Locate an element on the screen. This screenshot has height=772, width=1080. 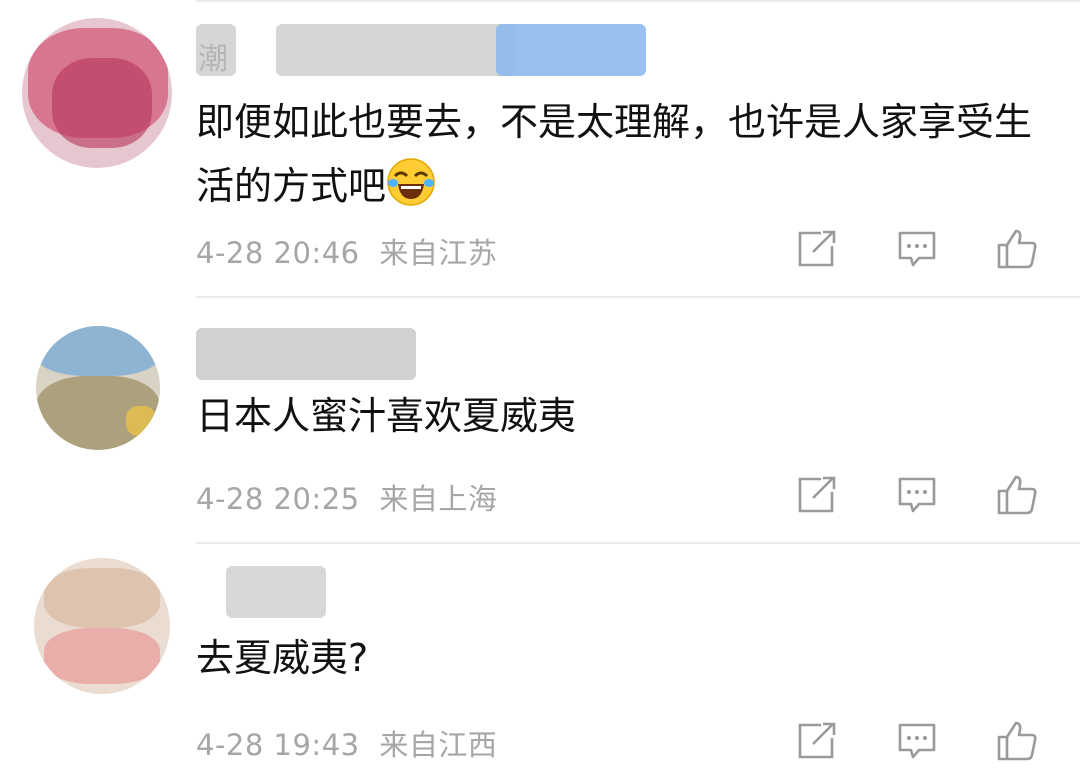
comment-text: 日本人蜜汁喜欢夏威夷 is located at coordinates (386, 416).